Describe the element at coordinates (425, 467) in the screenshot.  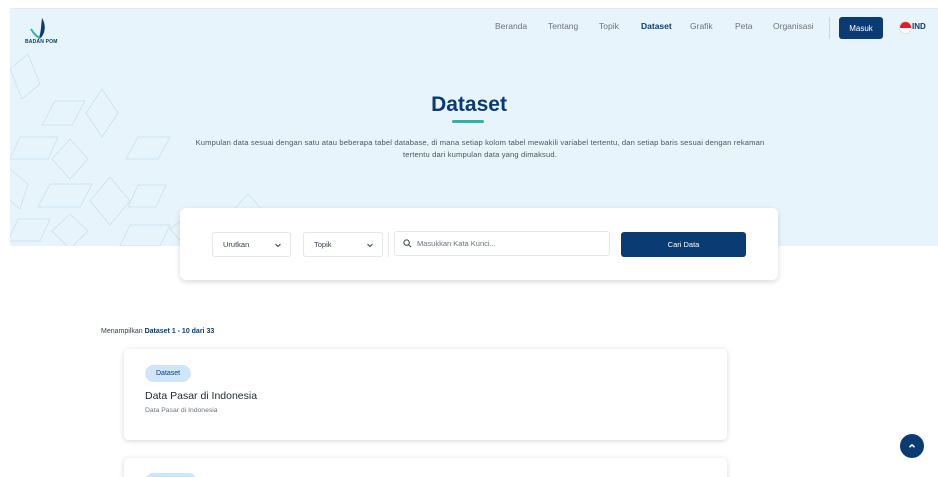
I see `dataset-card` at that location.